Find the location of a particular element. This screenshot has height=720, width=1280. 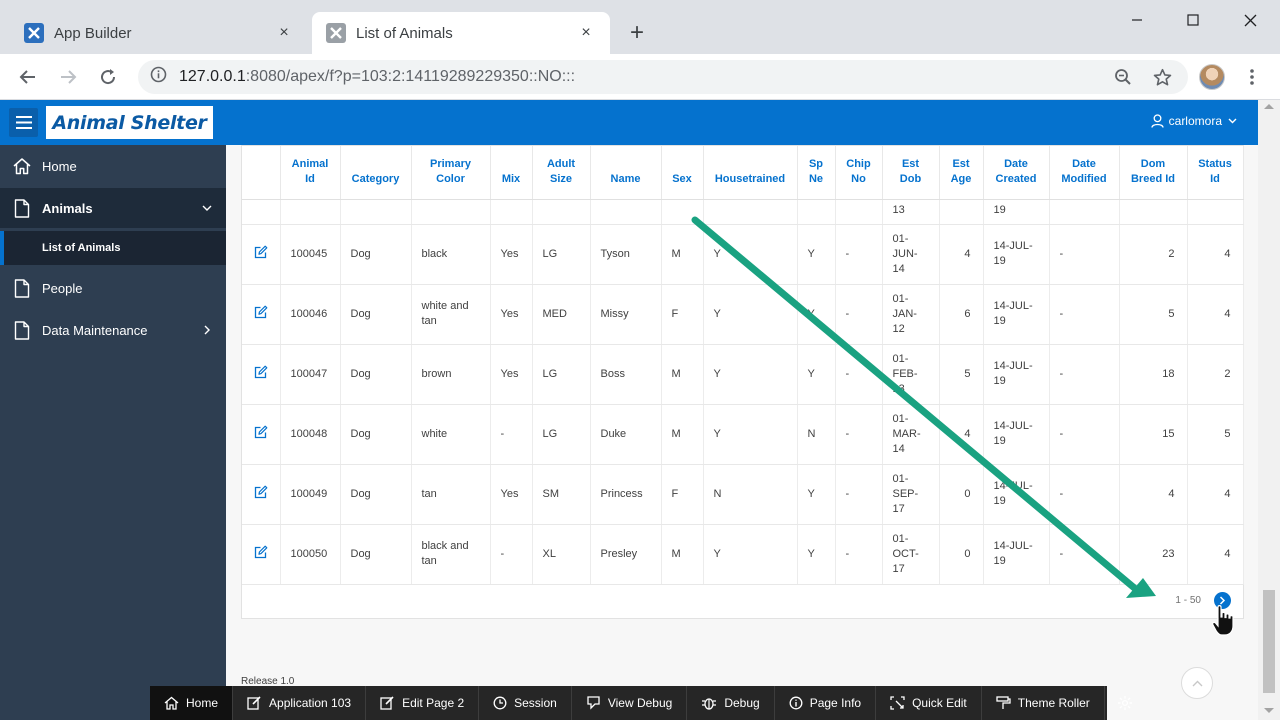

zoom-icon is located at coordinates (1123, 77).